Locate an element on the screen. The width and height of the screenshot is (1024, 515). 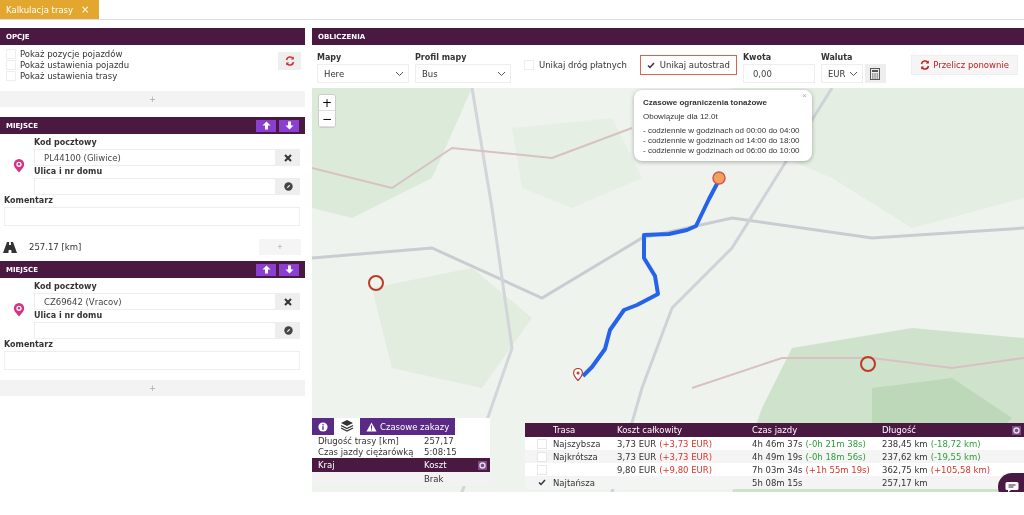
road-icon is located at coordinates (10, 247).